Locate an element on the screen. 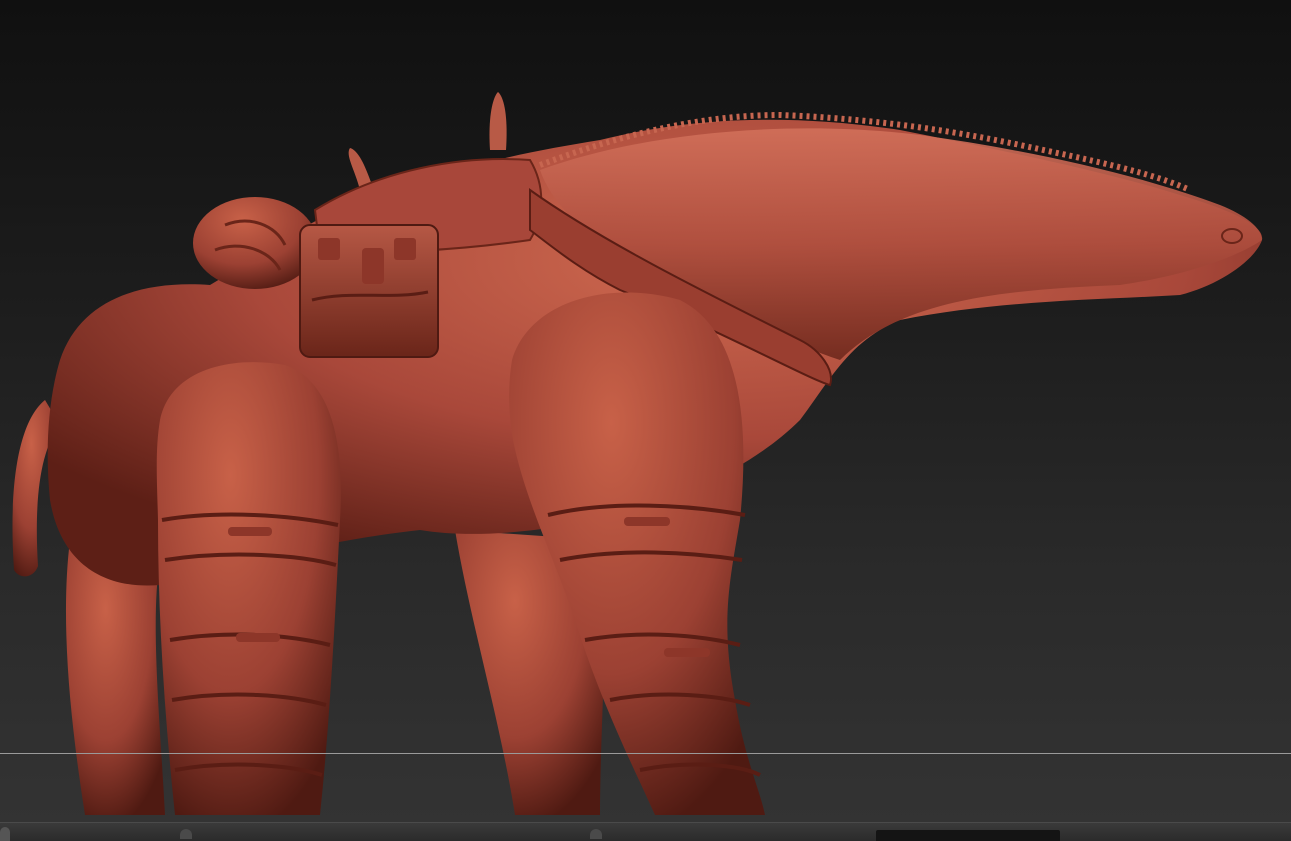 The width and height of the screenshot is (1291, 841). timeline-slider is located at coordinates (968, 835).